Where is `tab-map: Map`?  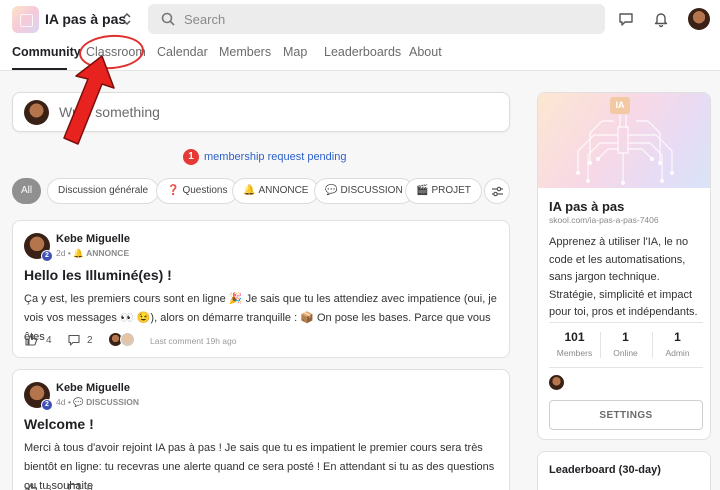 tab-map: Map is located at coordinates (295, 52).